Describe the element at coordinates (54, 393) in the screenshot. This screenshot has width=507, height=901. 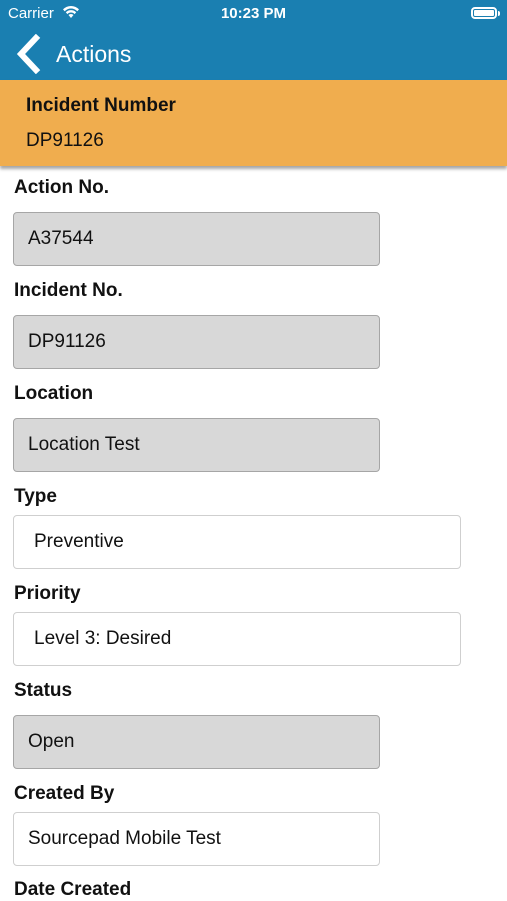
I see `location-label: Location` at that location.